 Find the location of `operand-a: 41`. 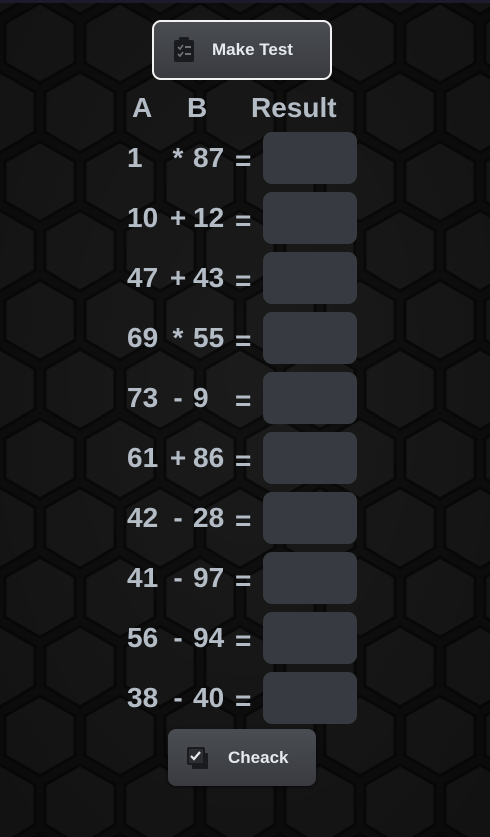

operand-a: 41 is located at coordinates (143, 577).